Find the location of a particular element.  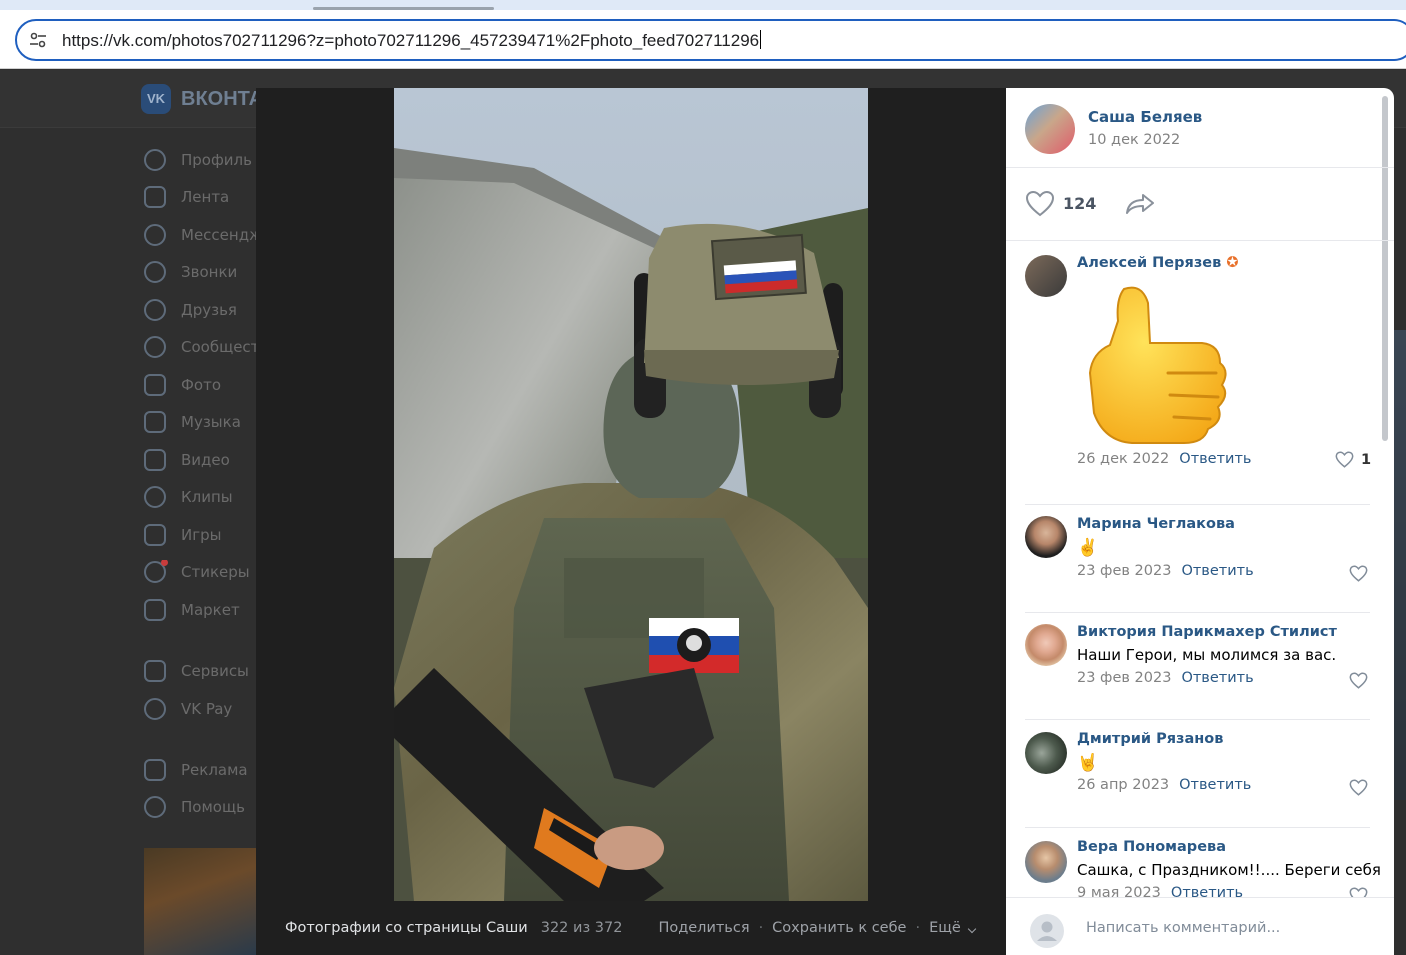

services-grid-icon is located at coordinates (155, 671).